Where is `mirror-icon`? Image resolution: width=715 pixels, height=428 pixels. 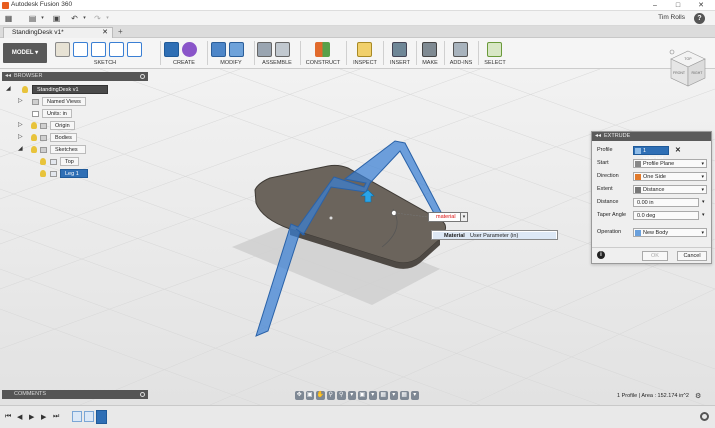
mirror-icon is located at coordinates (116, 49).